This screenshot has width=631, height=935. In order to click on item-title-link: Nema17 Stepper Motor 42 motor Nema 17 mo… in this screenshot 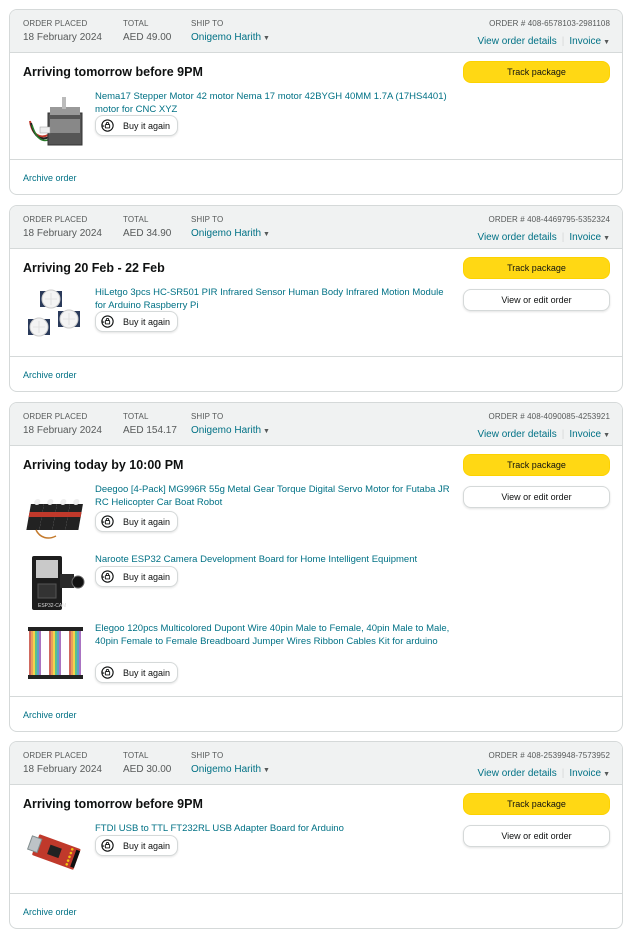, I will do `click(275, 103)`.